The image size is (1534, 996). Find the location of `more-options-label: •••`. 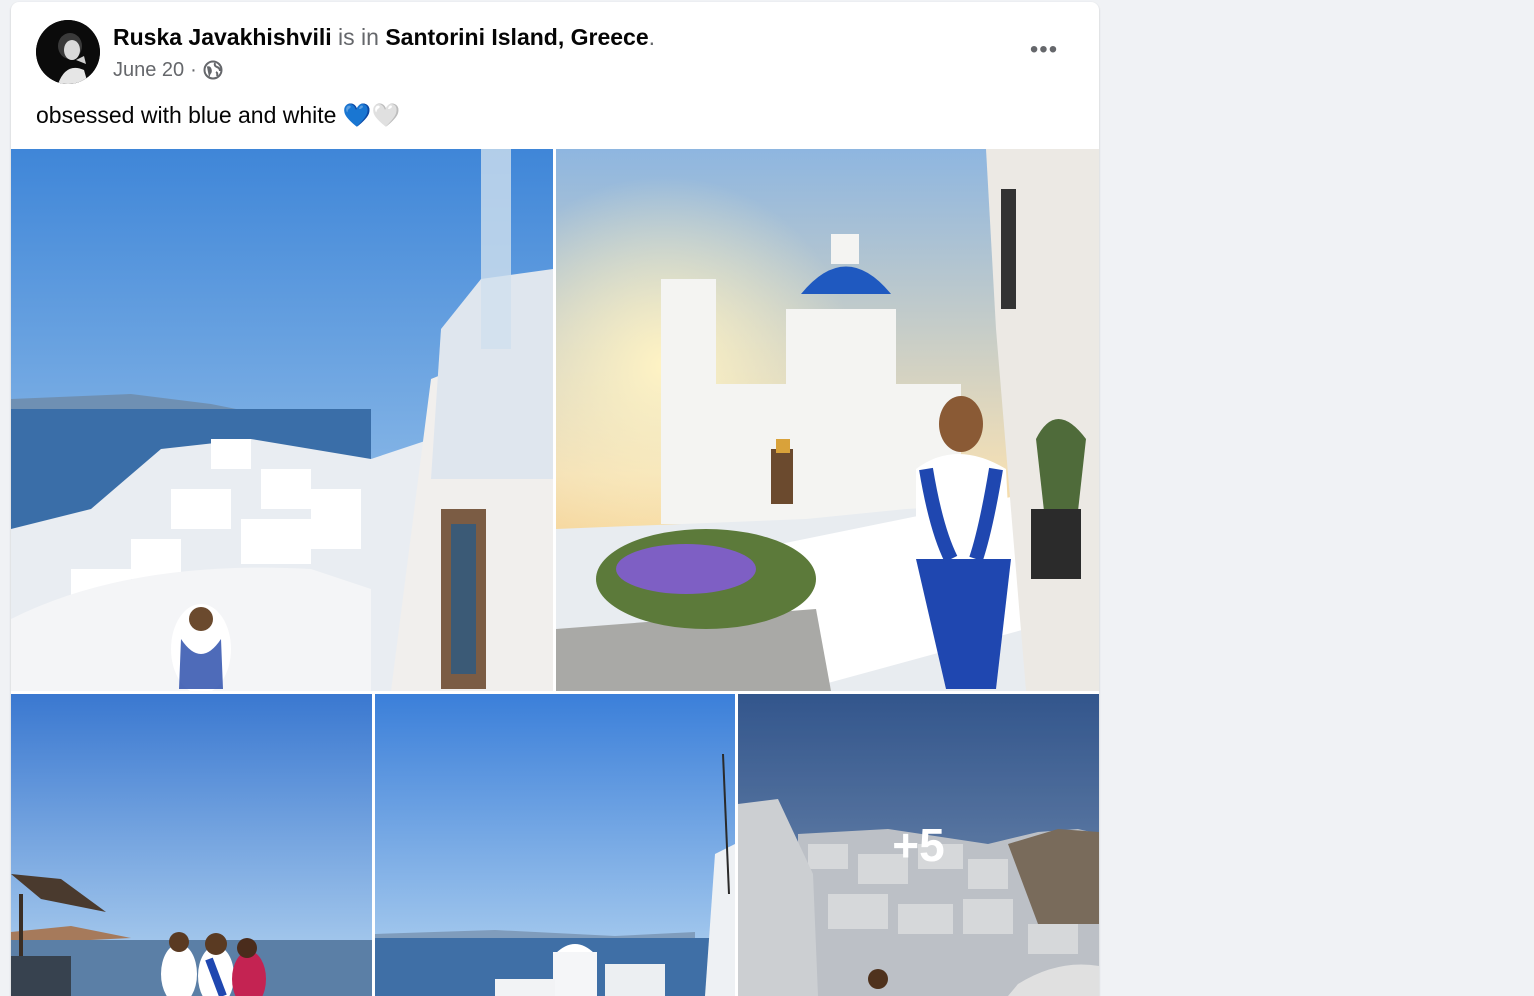

more-options-label: ••• is located at coordinates (1044, 49).